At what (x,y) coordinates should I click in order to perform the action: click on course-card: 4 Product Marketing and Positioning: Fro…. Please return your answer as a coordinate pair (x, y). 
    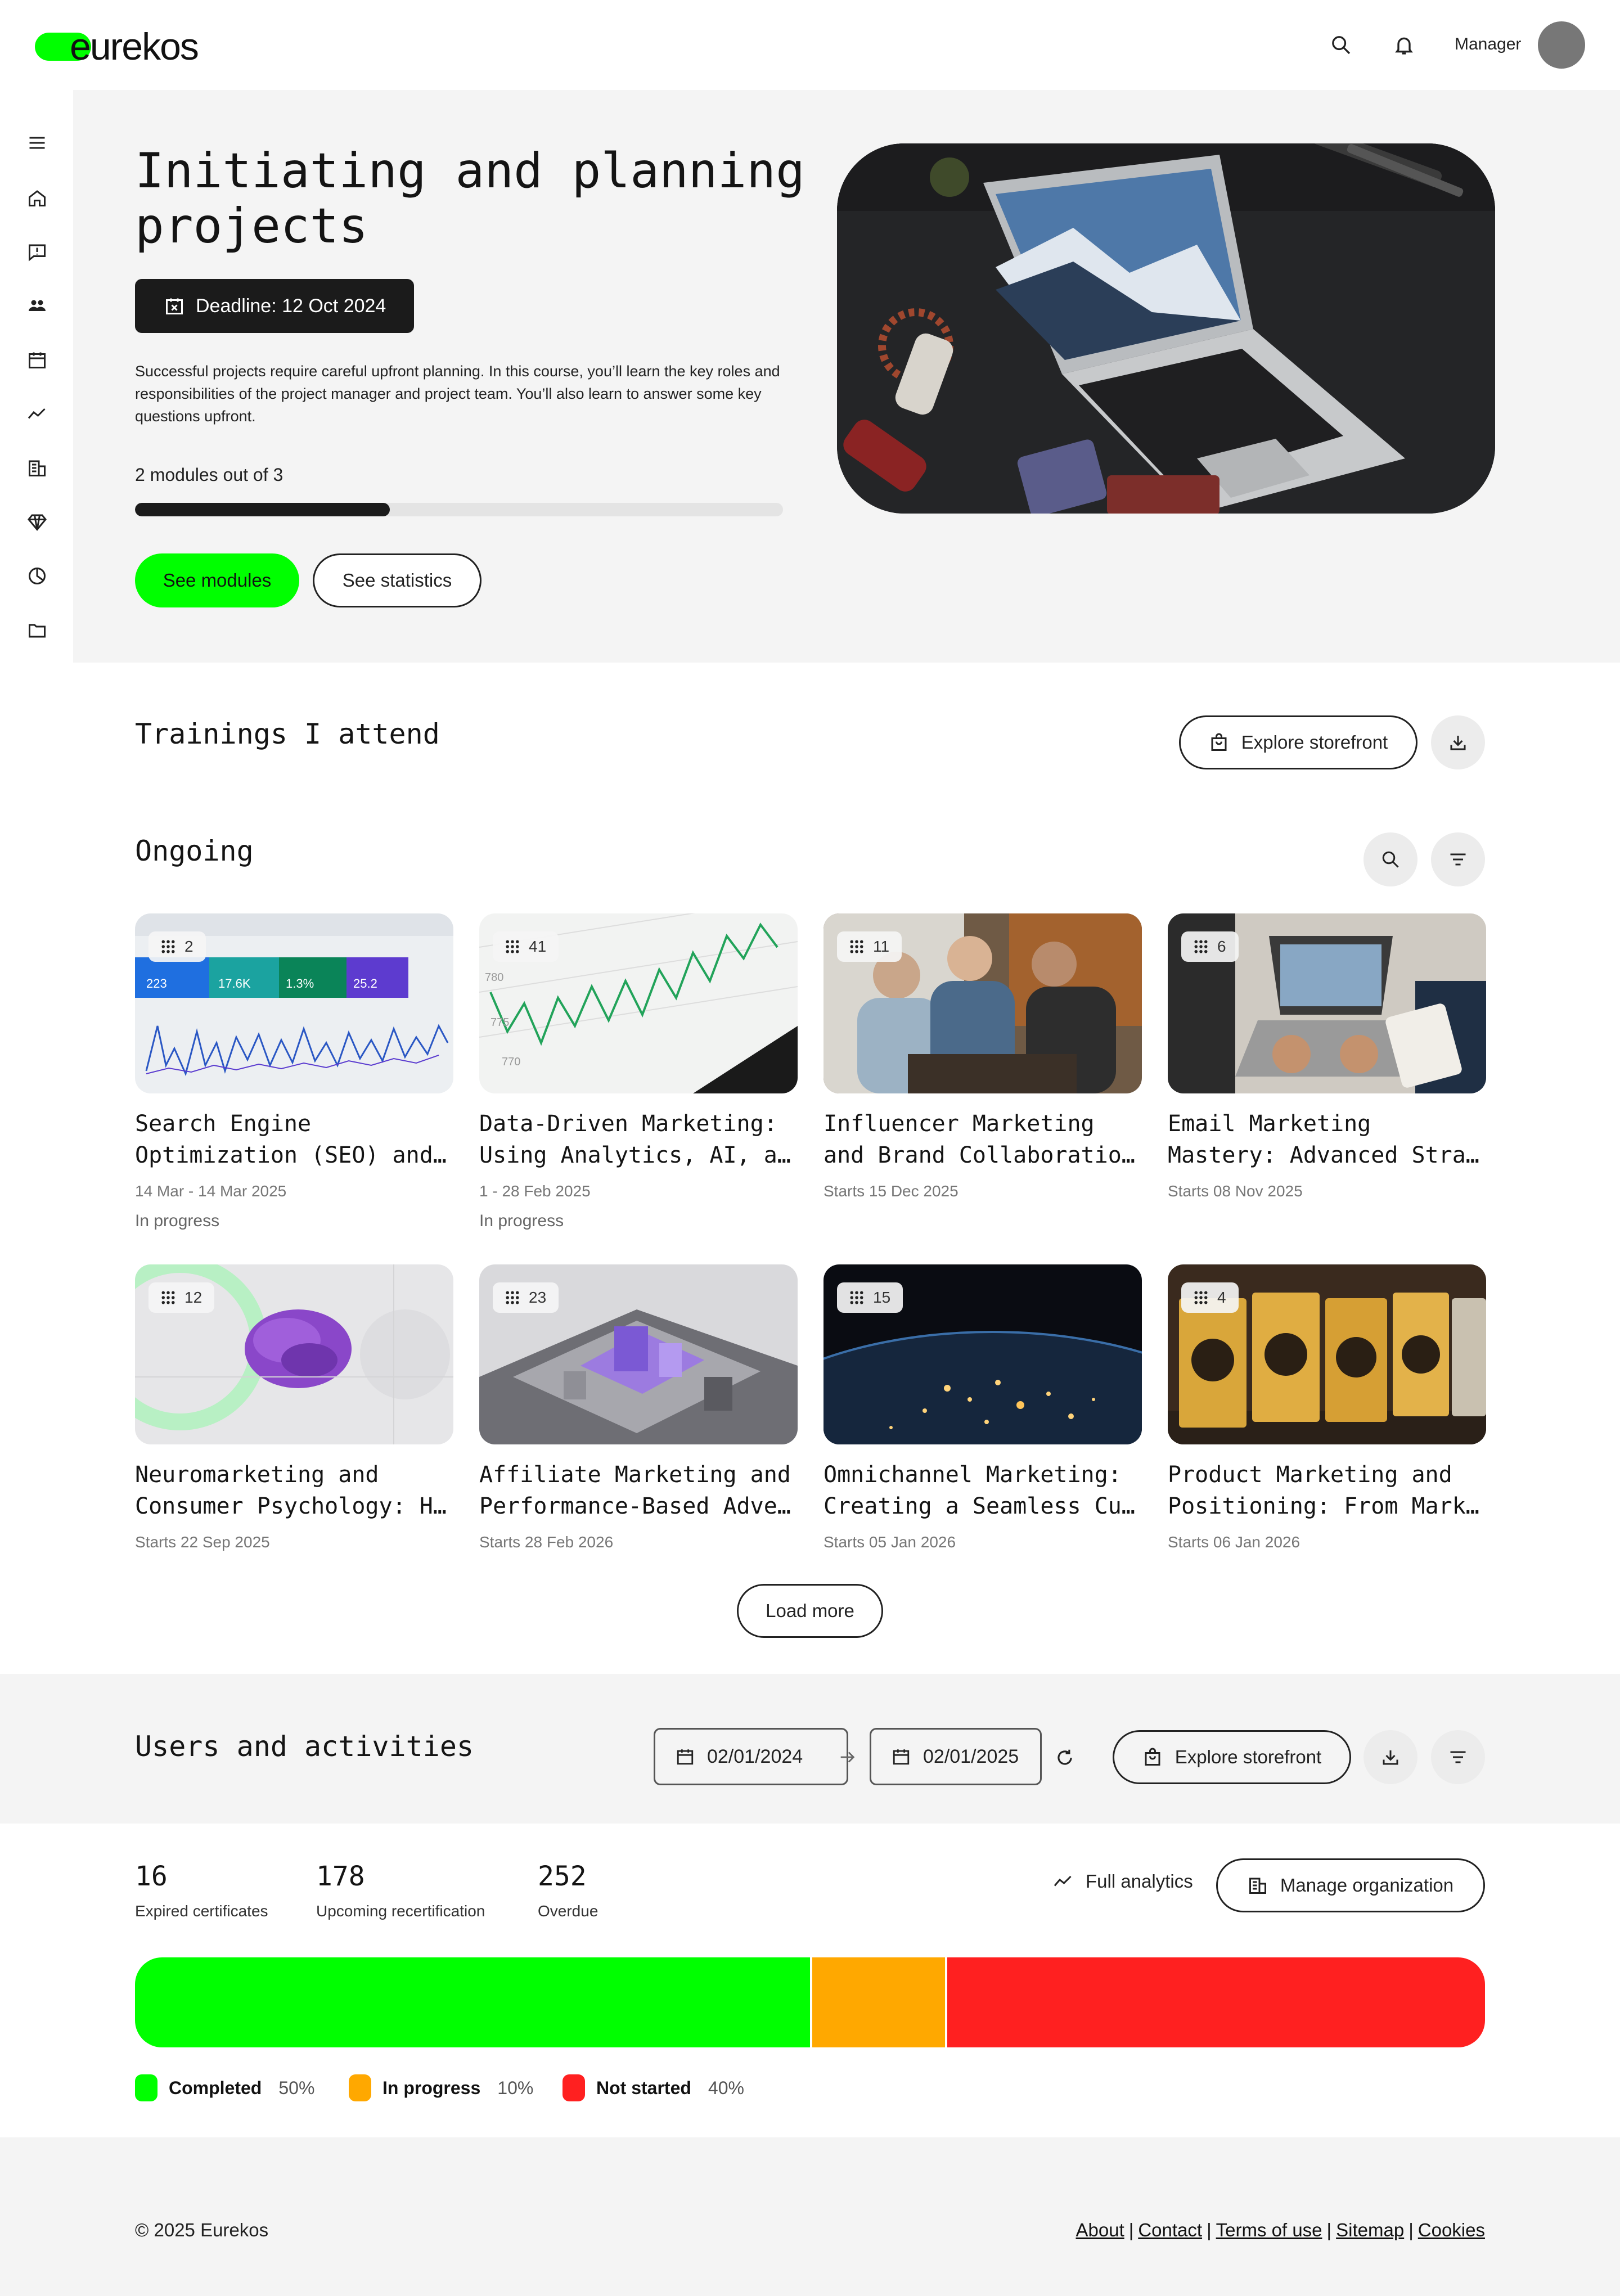
    Looking at the image, I should click on (1327, 1407).